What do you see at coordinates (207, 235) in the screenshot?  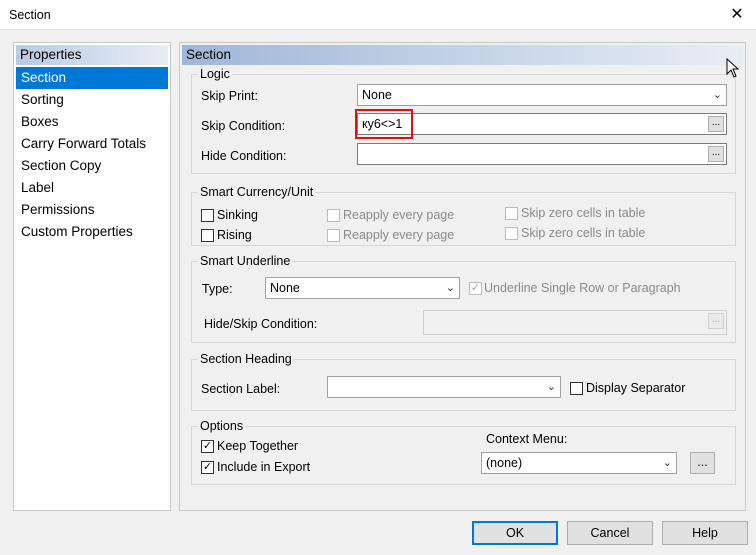 I see `rising-checkbox` at bounding box center [207, 235].